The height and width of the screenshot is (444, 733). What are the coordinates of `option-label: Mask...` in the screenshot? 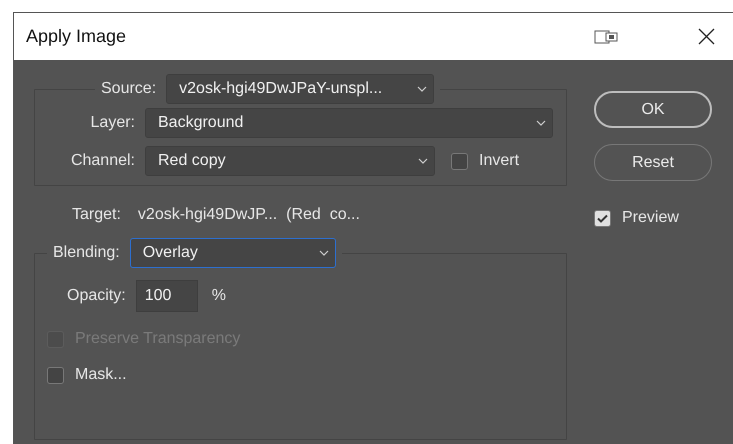 It's located at (101, 375).